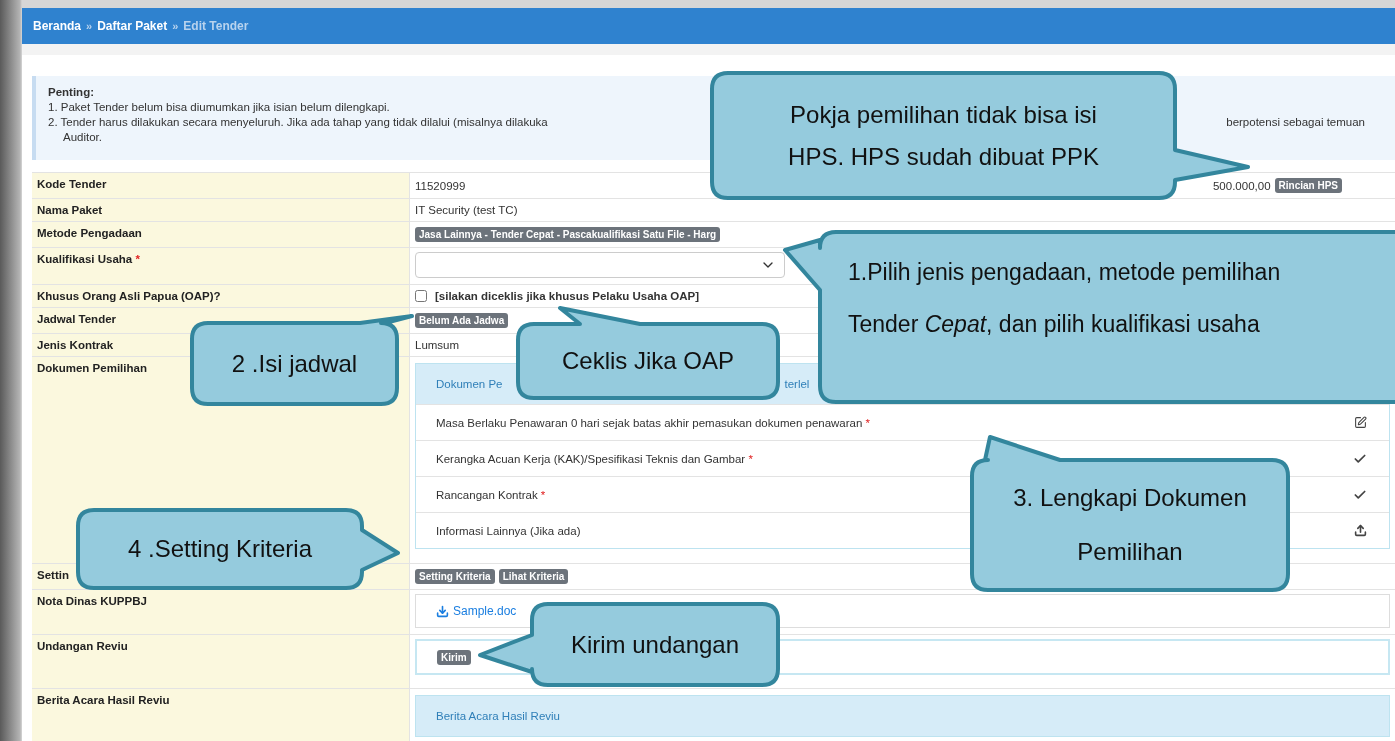 The image size is (1395, 741). What do you see at coordinates (89, 233) in the screenshot?
I see `field-label: Metode Pengadaan` at bounding box center [89, 233].